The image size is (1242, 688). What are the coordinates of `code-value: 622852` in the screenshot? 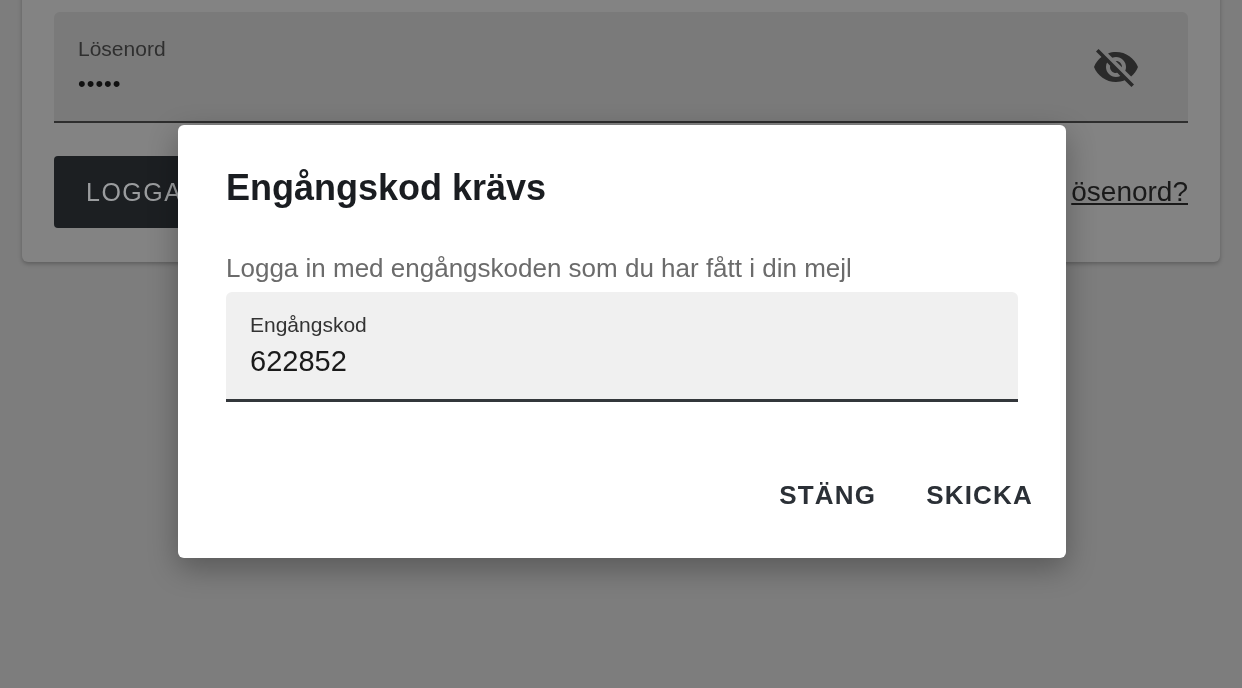 It's located at (299, 361).